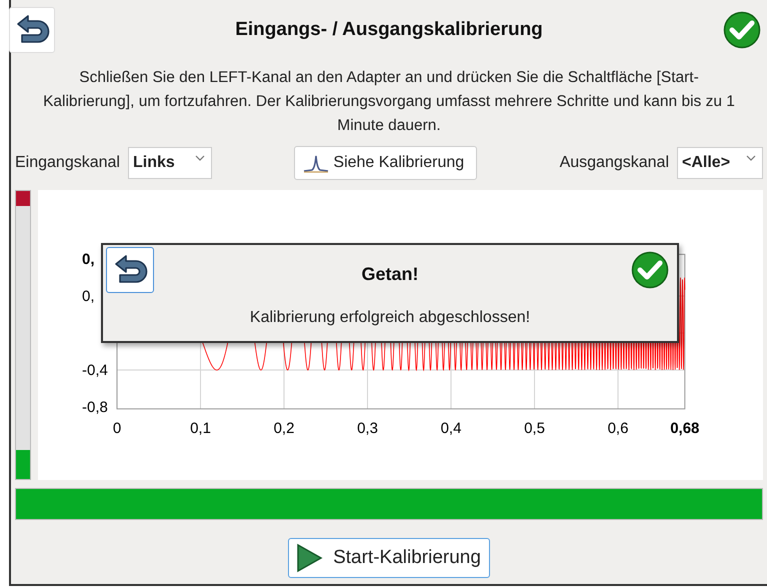 Image resolution: width=767 pixels, height=588 pixels. What do you see at coordinates (67, 163) in the screenshot?
I see `input-channel-label: Eingangskanal` at bounding box center [67, 163].